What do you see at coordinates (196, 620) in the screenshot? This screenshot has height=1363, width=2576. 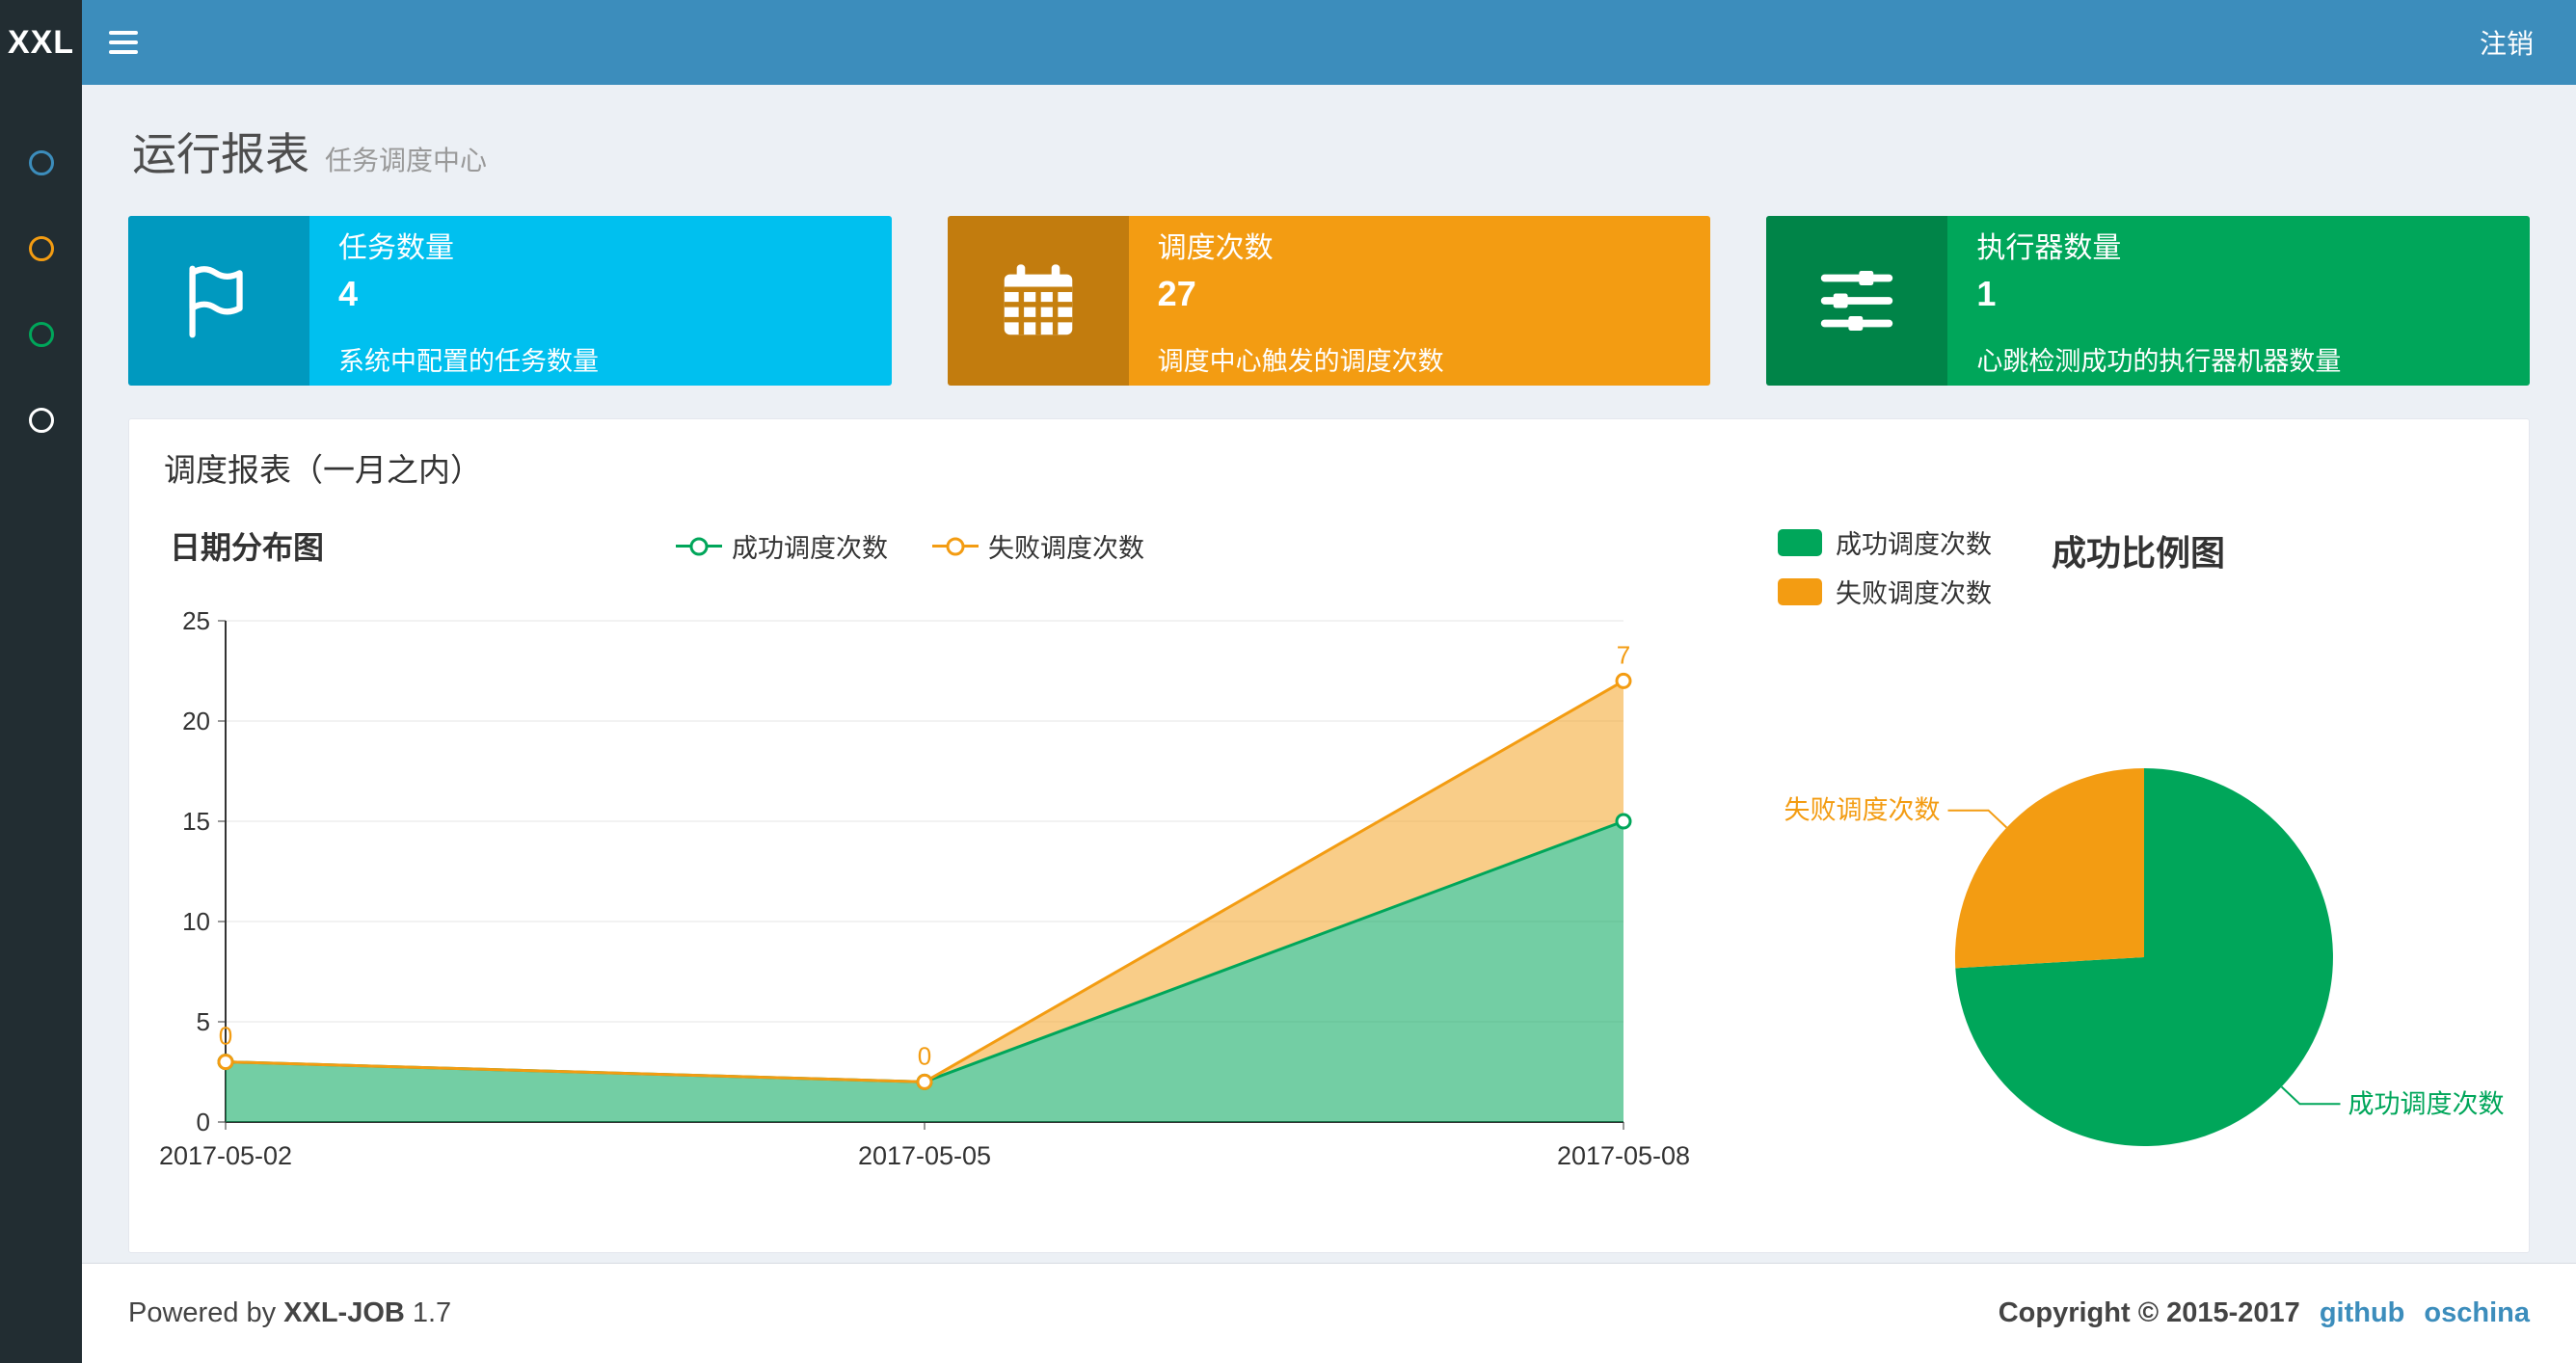 I see `svg-text: 25` at bounding box center [196, 620].